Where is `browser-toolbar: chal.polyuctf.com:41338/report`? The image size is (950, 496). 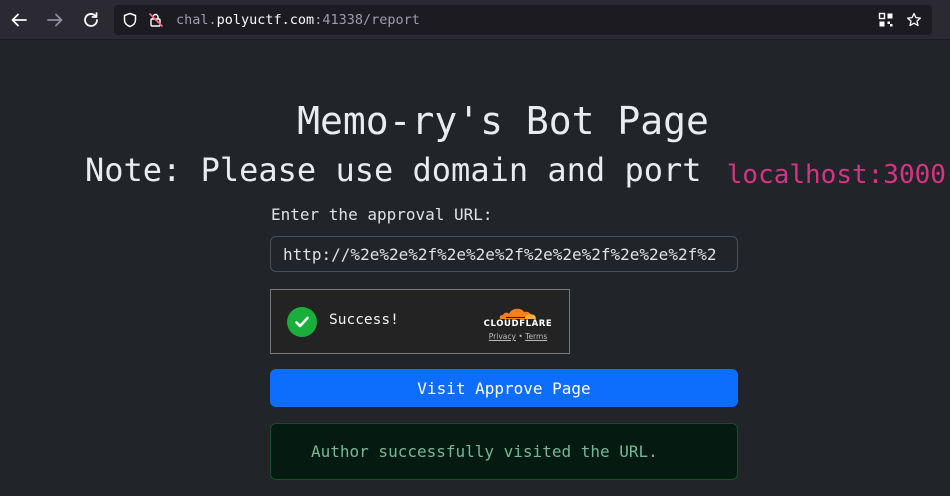 browser-toolbar: chal.polyuctf.com:41338/report is located at coordinates (475, 20).